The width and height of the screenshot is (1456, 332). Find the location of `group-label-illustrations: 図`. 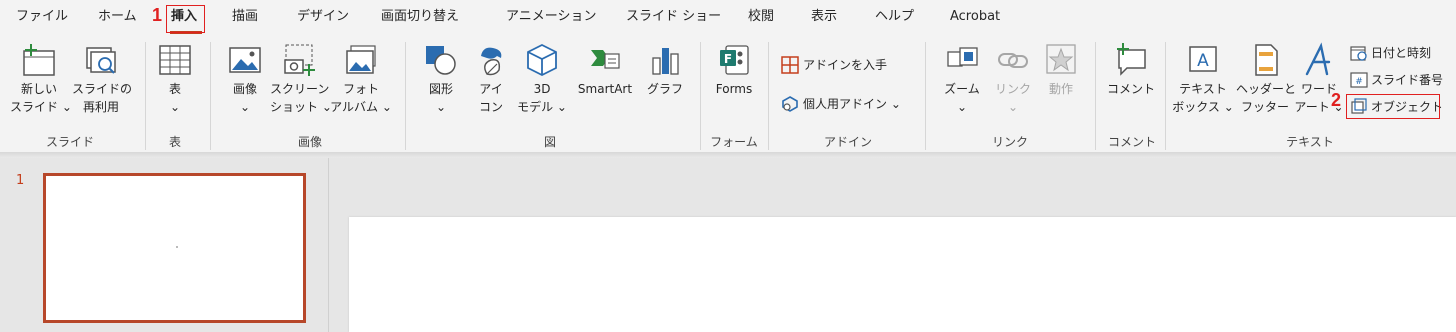

group-label-illustrations: 図 is located at coordinates (549, 142).